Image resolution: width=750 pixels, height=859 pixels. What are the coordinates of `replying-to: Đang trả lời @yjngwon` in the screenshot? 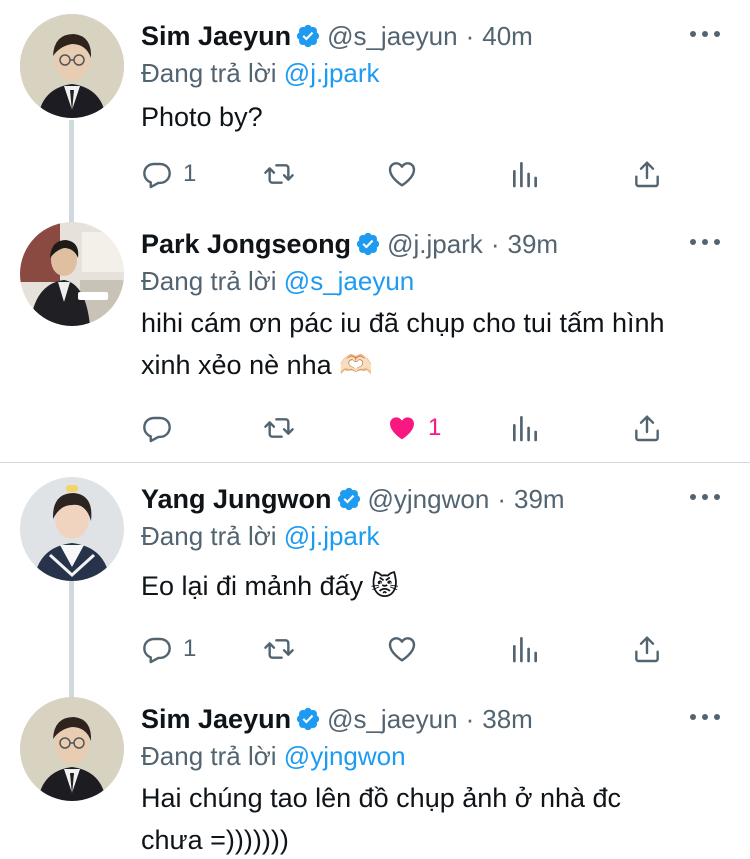 It's located at (273, 756).